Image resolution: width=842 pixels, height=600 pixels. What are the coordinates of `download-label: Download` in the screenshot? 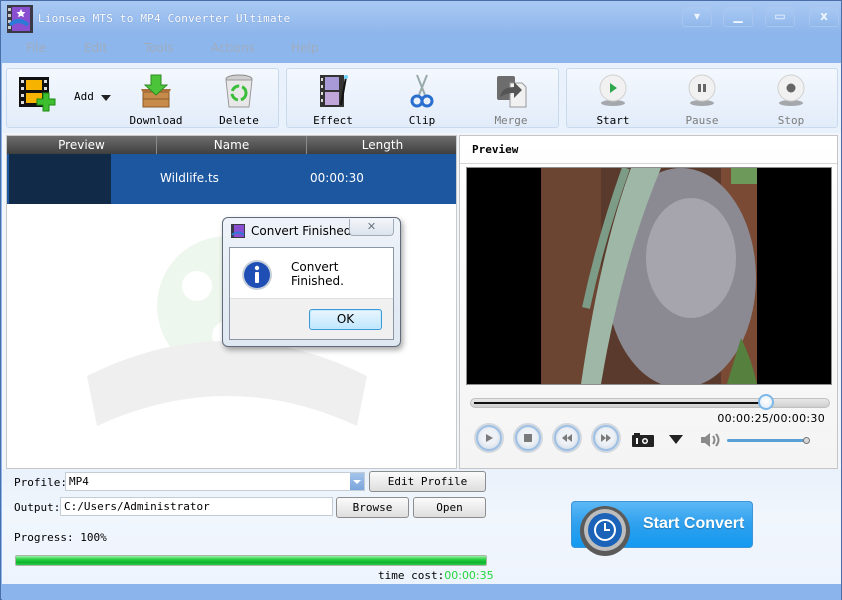 It's located at (156, 120).